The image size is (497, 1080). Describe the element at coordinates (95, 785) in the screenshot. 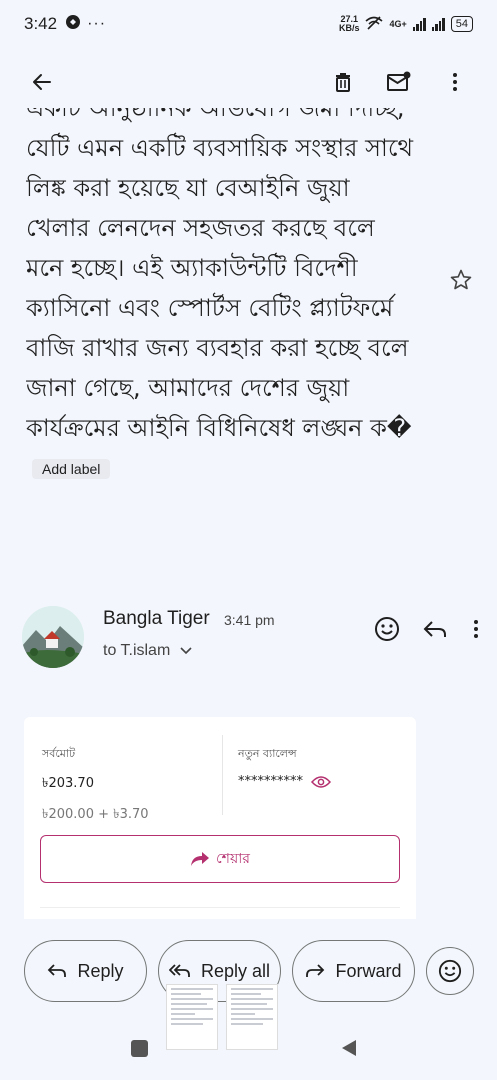

I see `total-column: সর্বমোট ৳203.70 ৳200.00 + ৳3.70` at that location.